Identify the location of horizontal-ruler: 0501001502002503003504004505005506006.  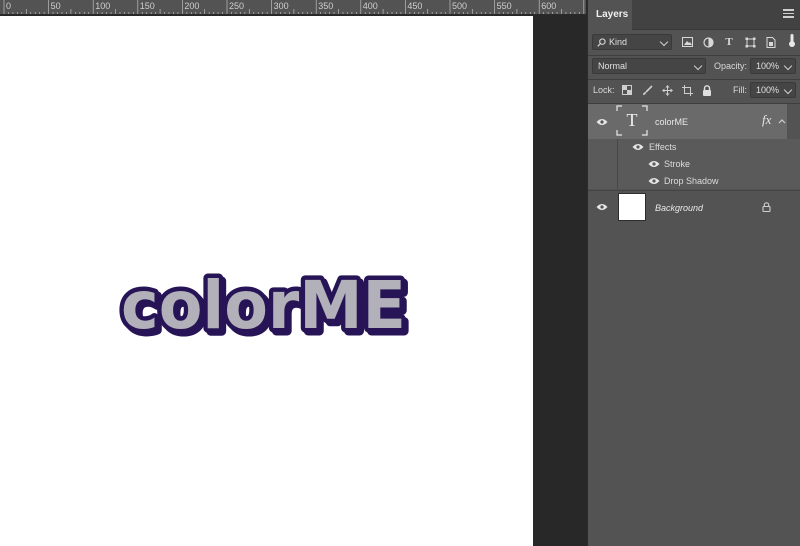
(293, 7).